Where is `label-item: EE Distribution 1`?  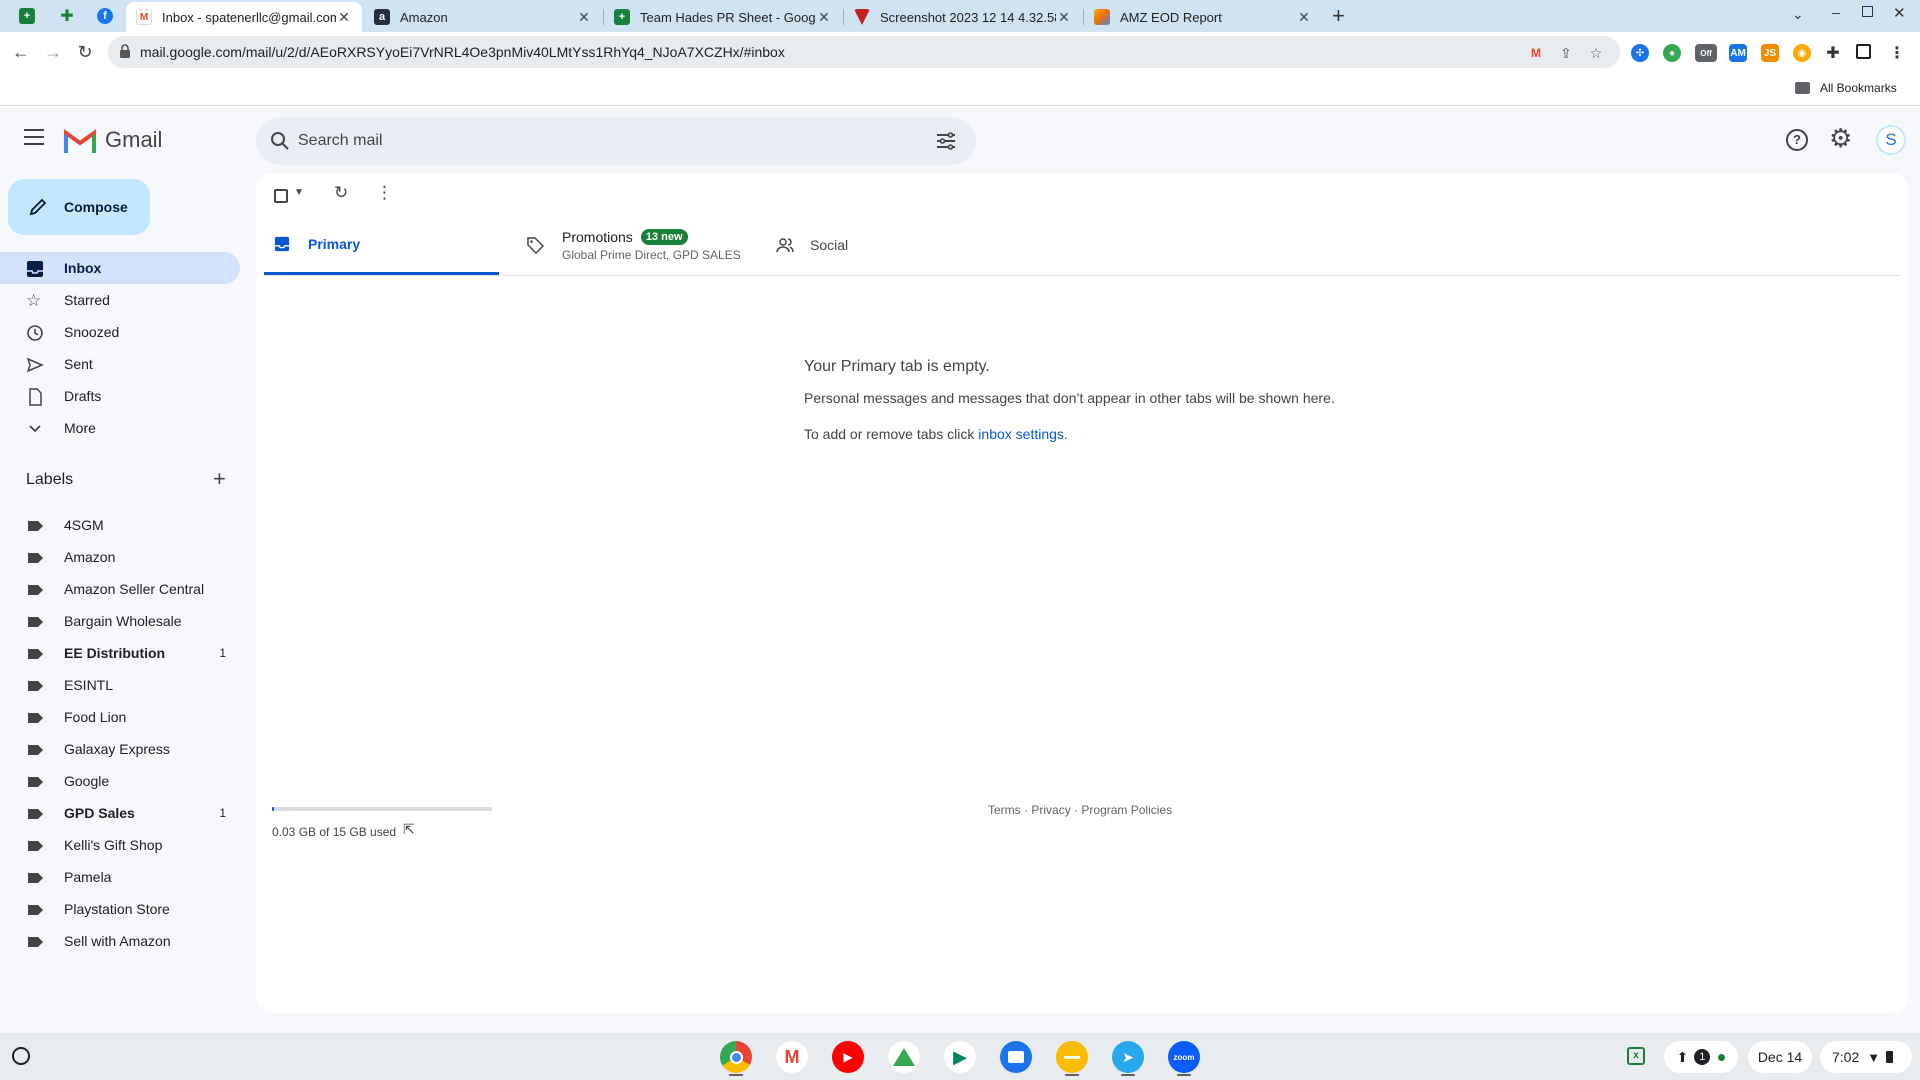 label-item: EE Distribution 1 is located at coordinates (120, 653).